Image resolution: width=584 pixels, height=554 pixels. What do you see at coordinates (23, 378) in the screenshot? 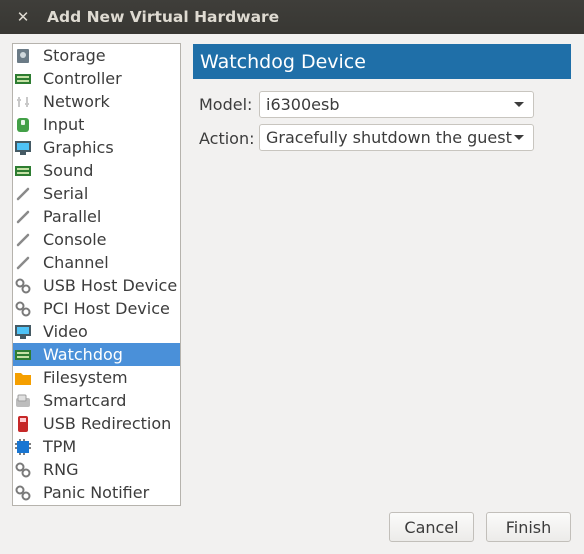
I see `filesystem-icon` at bounding box center [23, 378].